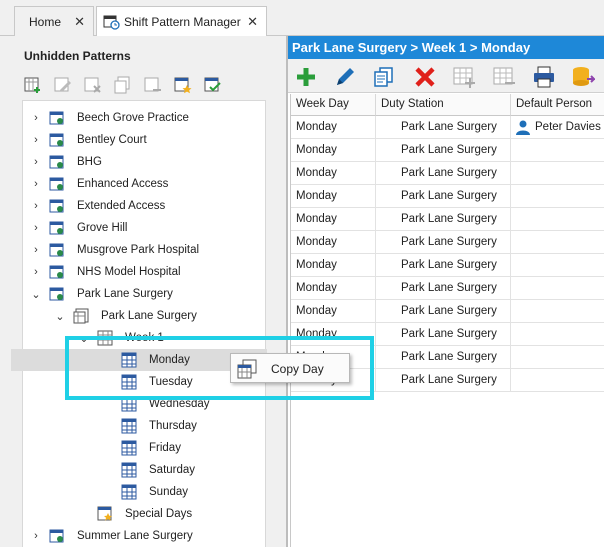 This screenshot has height=547, width=604. What do you see at coordinates (145, 448) in the screenshot?
I see `tree-node: Friday` at bounding box center [145, 448].